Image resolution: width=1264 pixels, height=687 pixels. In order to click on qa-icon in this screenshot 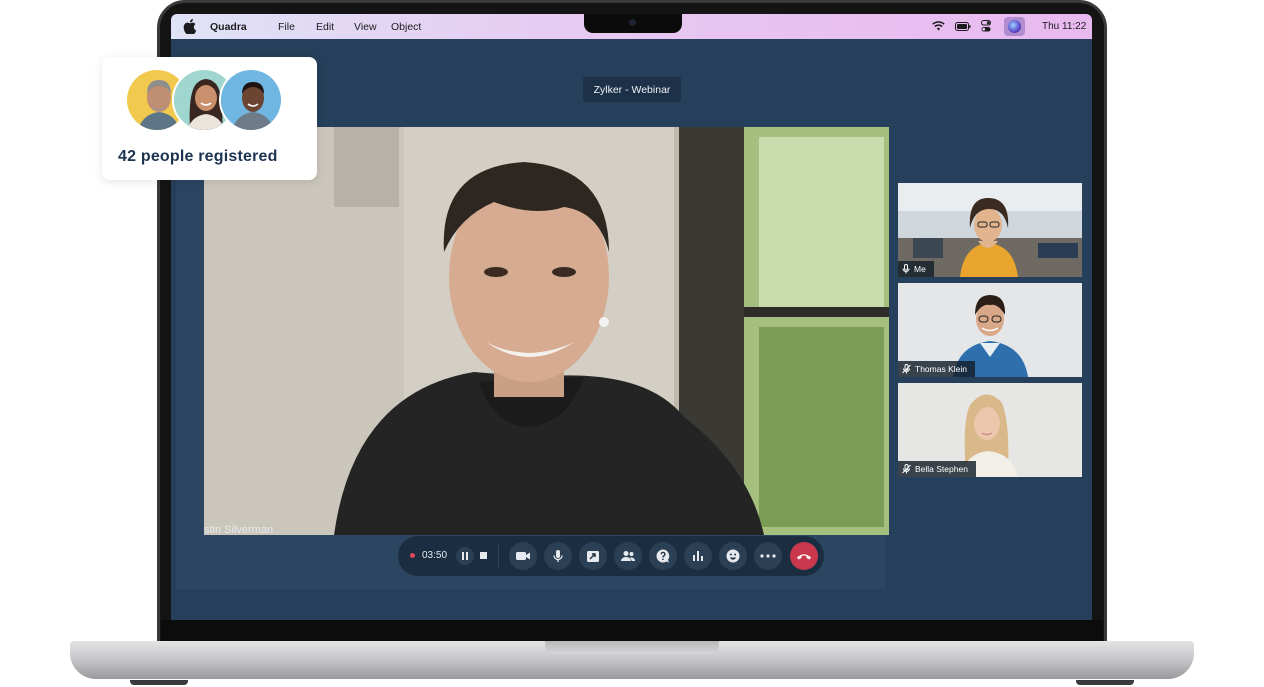, I will do `click(663, 556)`.